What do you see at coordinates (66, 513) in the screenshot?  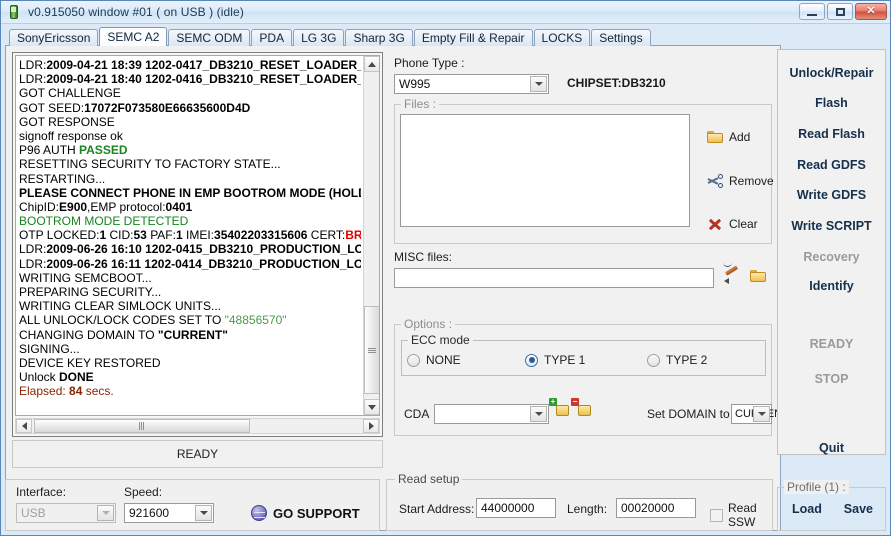 I see `interface-select: USB` at bounding box center [66, 513].